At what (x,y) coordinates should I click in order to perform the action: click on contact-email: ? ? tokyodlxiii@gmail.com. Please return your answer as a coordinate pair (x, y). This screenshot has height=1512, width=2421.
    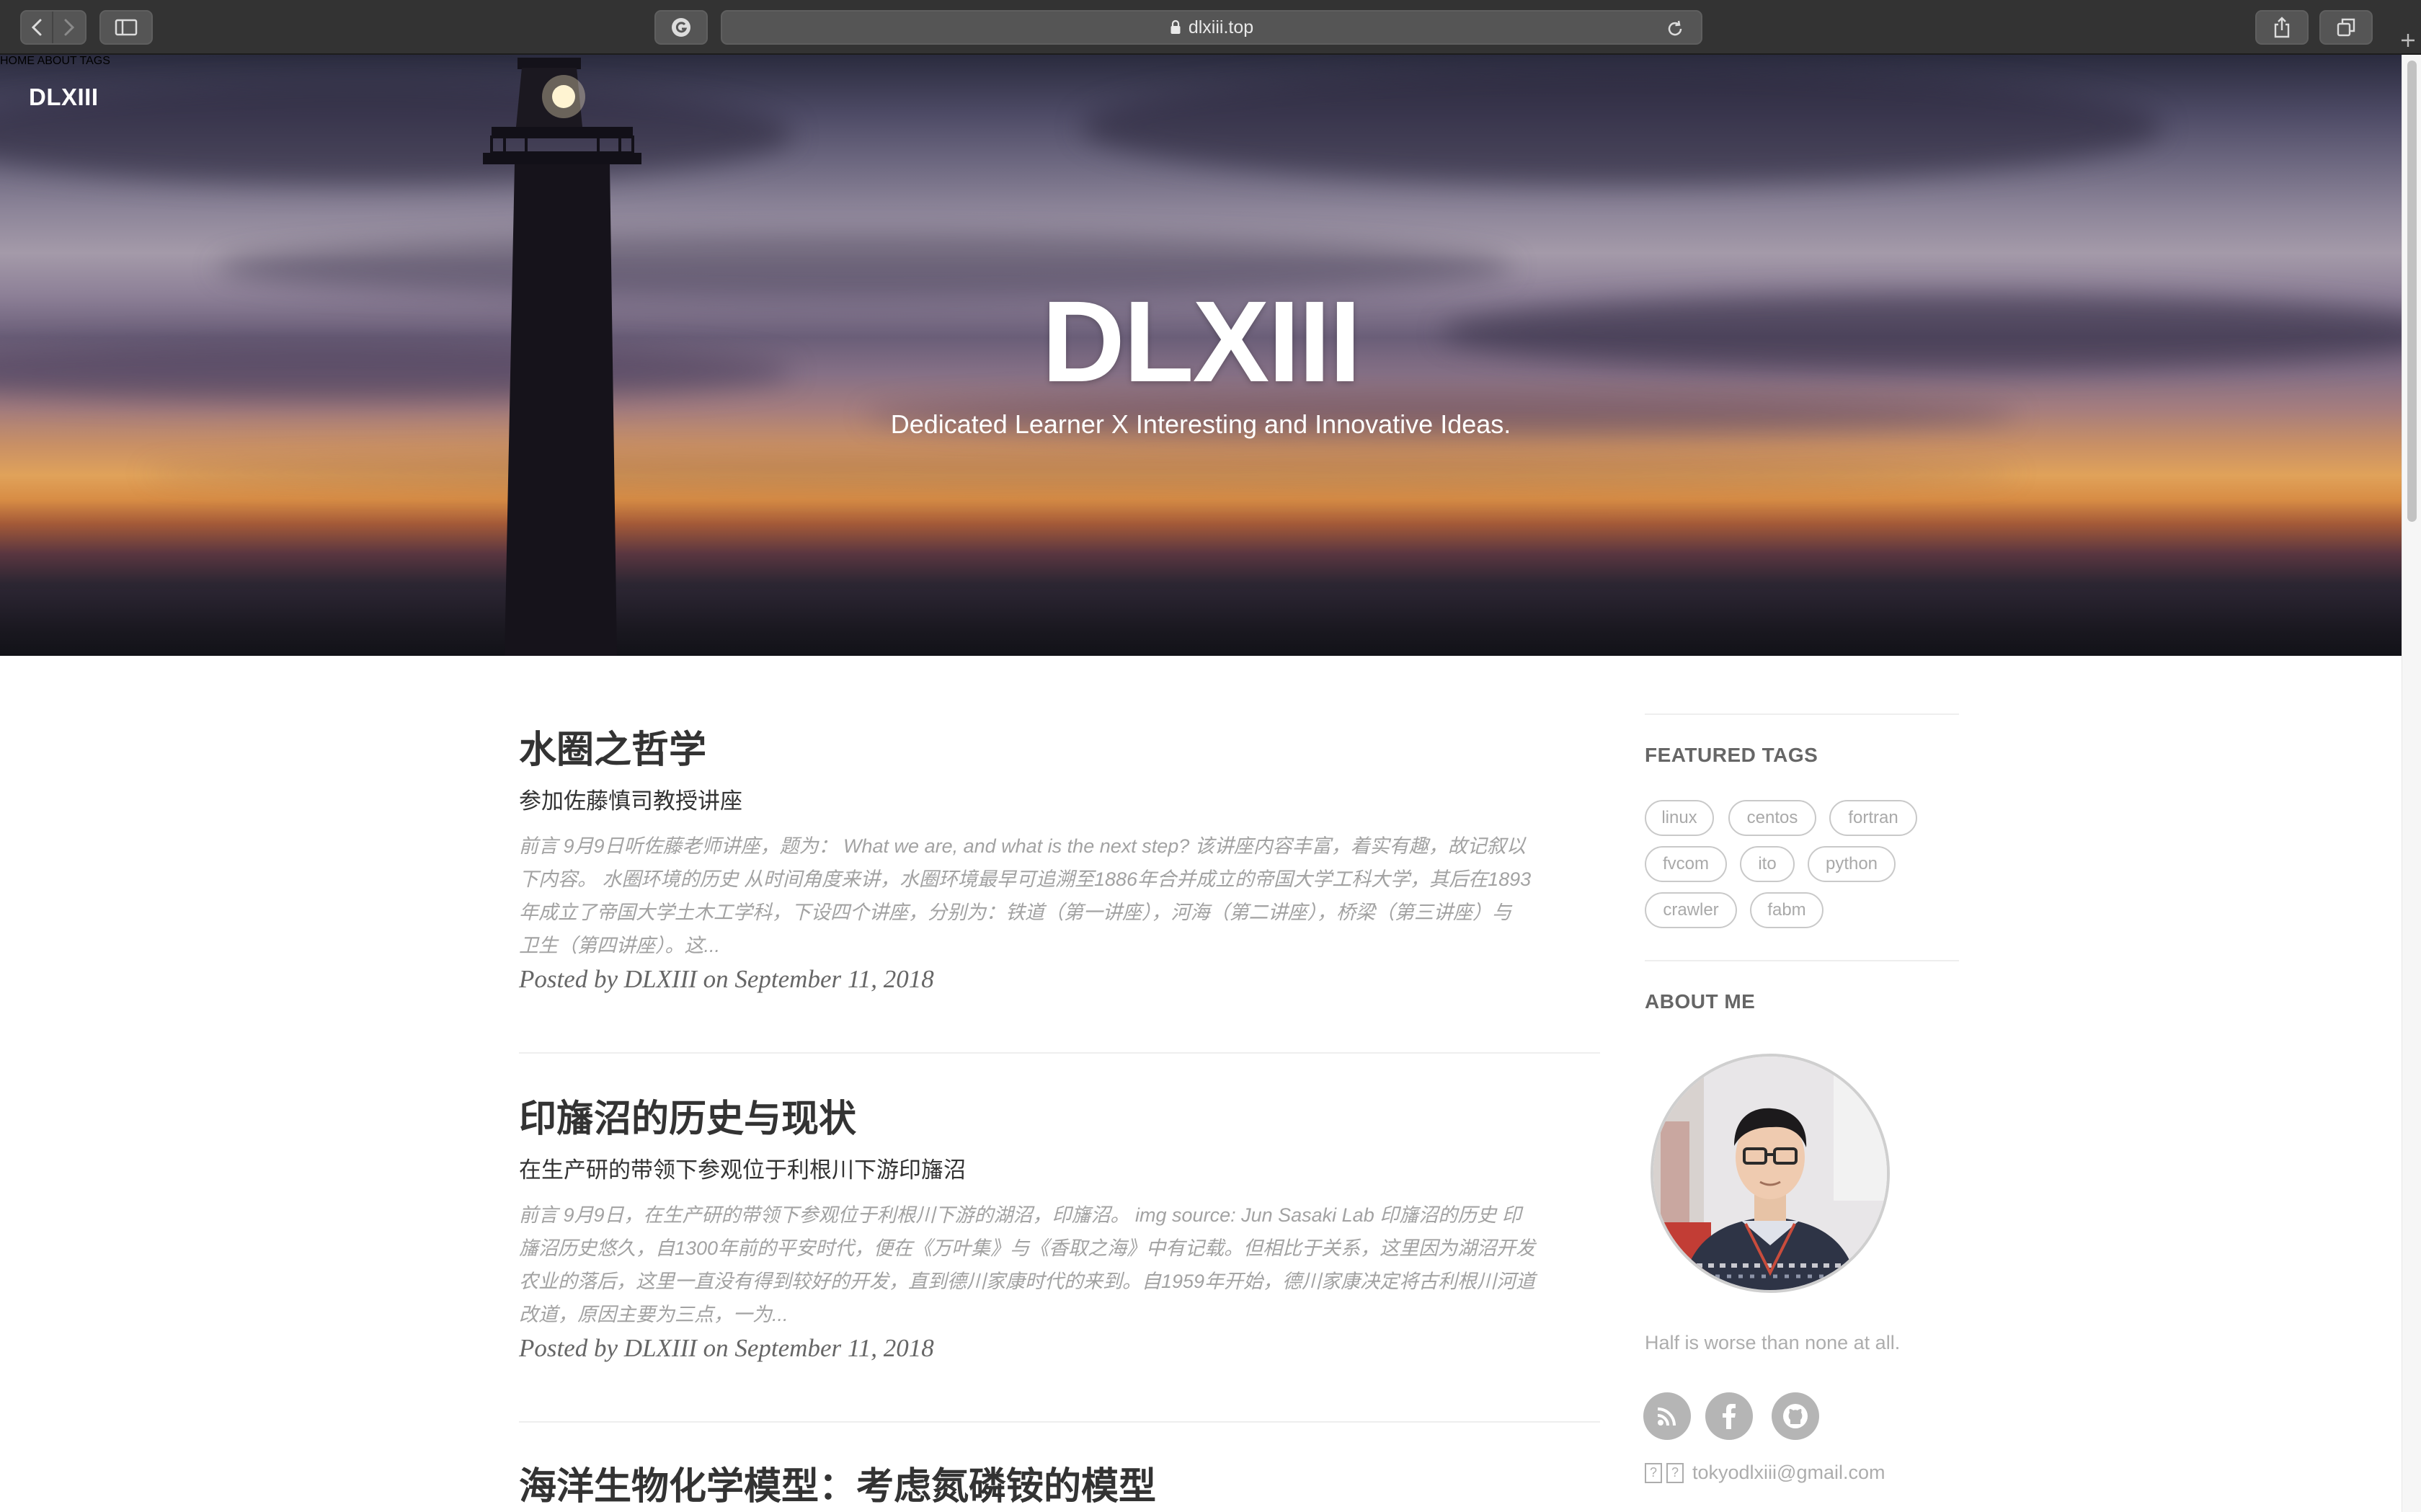
    Looking at the image, I should click on (1765, 1473).